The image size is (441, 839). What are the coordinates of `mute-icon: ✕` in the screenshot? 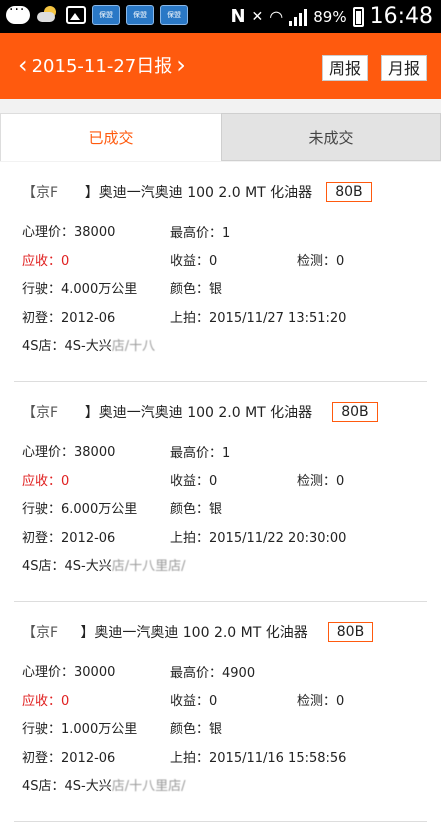 It's located at (257, 16).